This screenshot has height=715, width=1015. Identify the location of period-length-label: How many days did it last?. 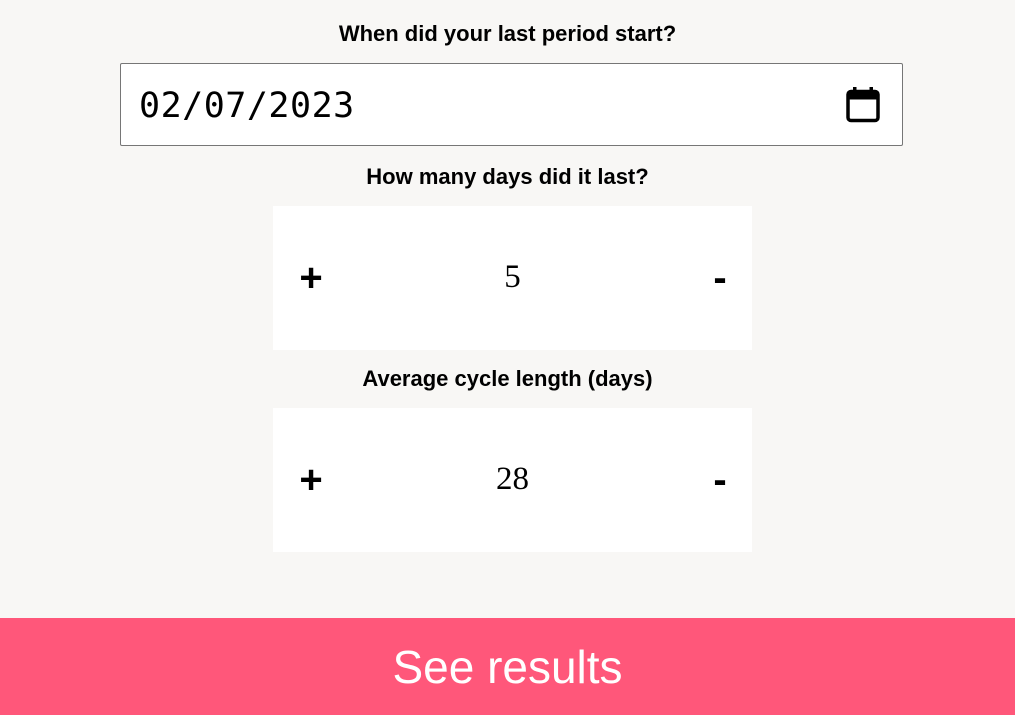
(507, 176).